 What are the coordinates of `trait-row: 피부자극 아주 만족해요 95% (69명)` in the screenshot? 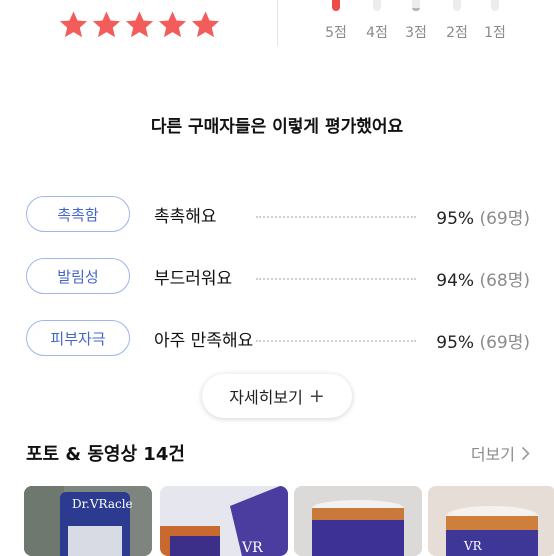 It's located at (278, 340).